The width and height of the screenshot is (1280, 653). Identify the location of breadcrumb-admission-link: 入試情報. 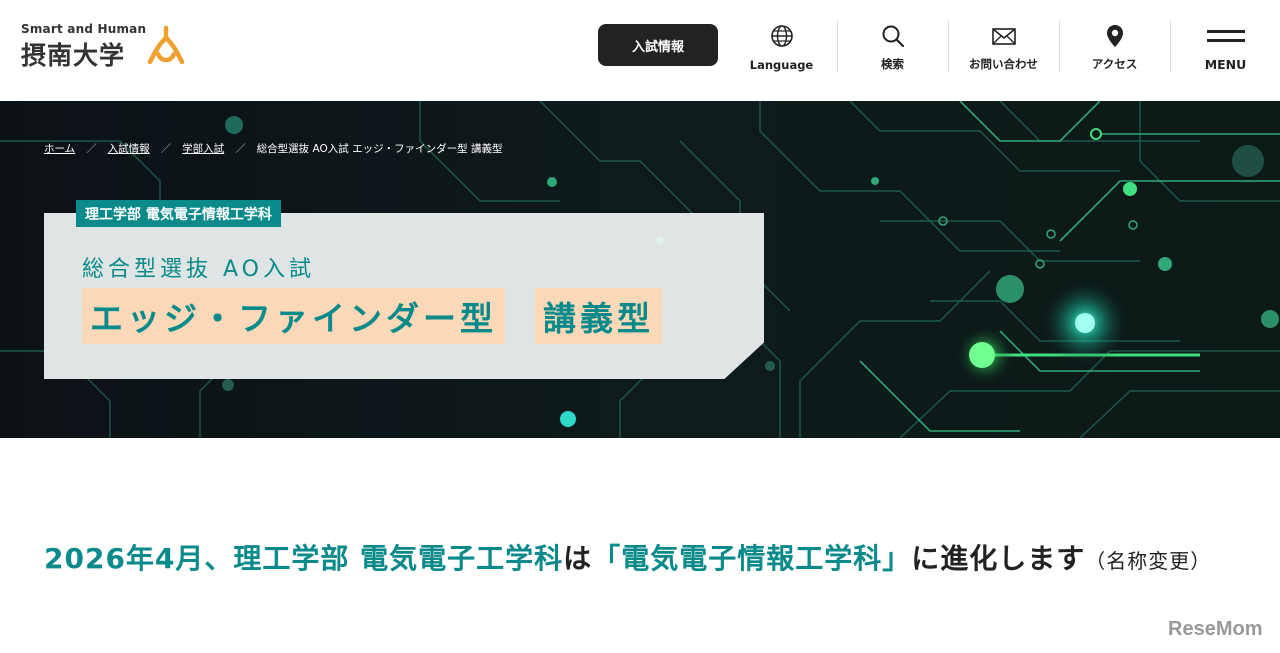
(129, 148).